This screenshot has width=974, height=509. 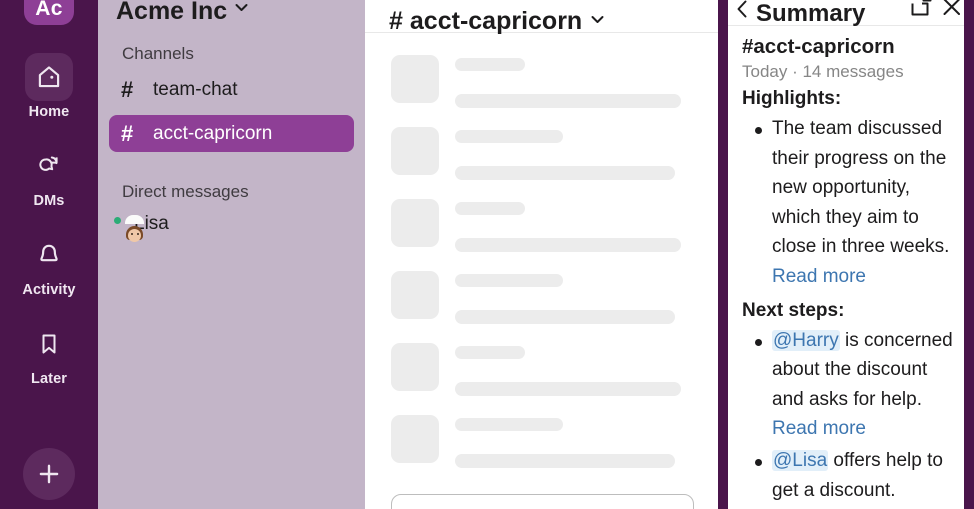 What do you see at coordinates (542, 501) in the screenshot?
I see `message-composer` at bounding box center [542, 501].